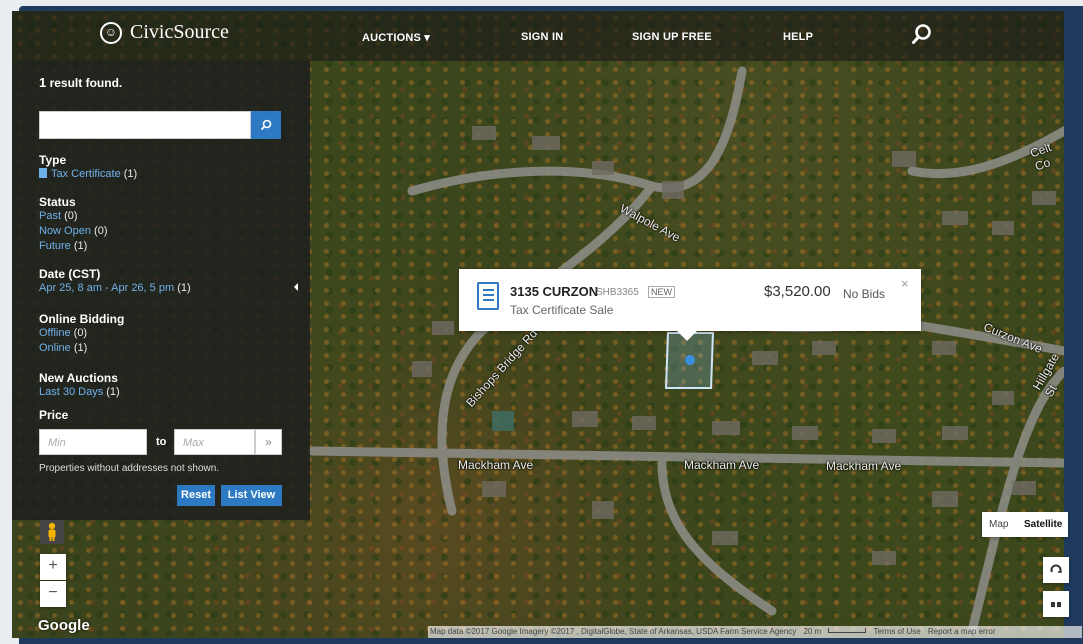 This screenshot has width=1083, height=644. What do you see at coordinates (897, 631) in the screenshot?
I see `terms-of-use-link: Terms of Use` at bounding box center [897, 631].